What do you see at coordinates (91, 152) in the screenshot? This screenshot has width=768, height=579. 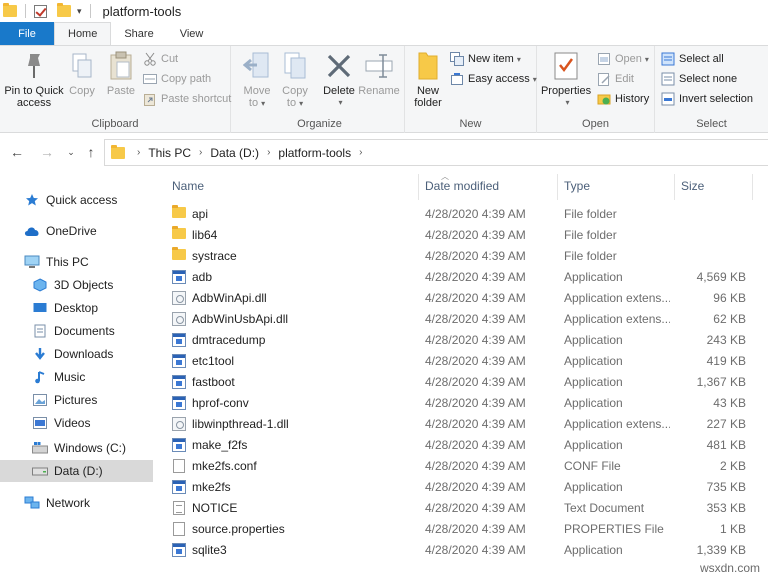 I see `up-arrow-icon: ↑` at bounding box center [91, 152].